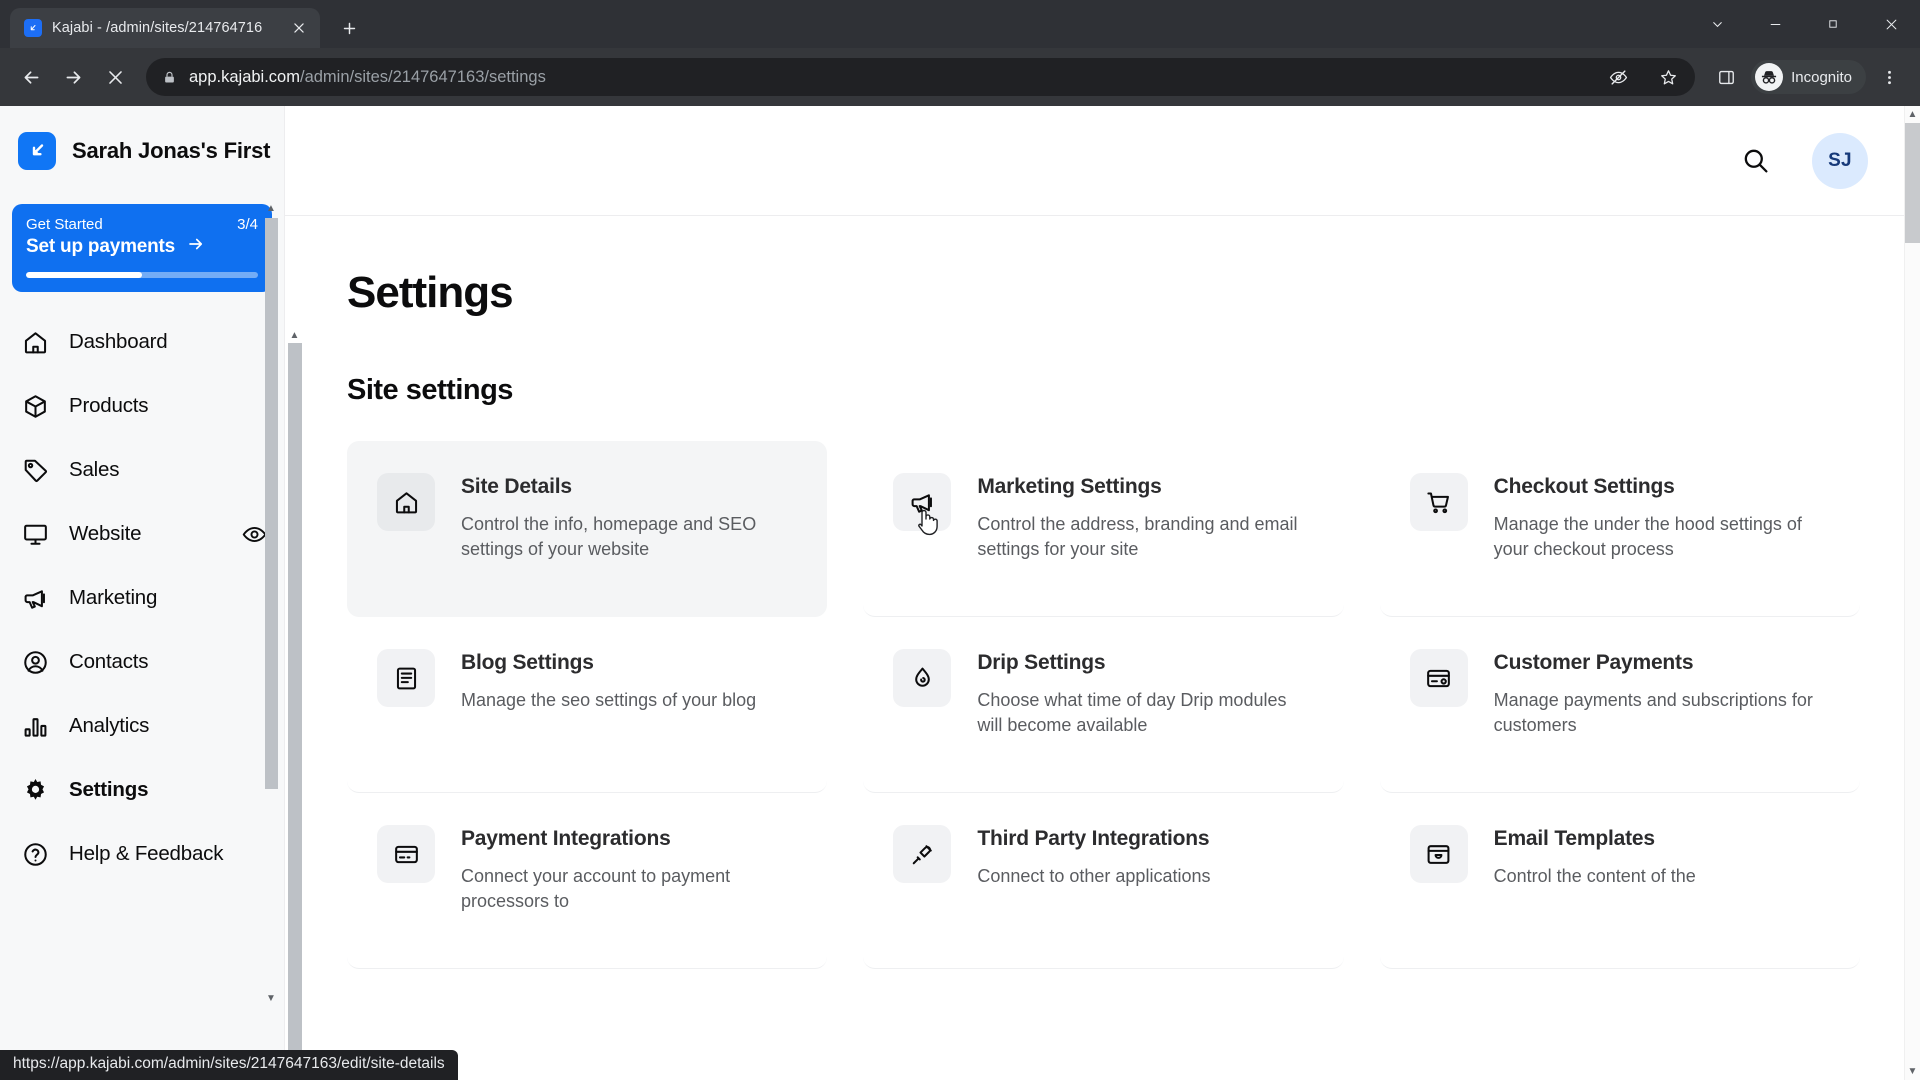 This screenshot has width=1920, height=1080. I want to click on card-title: Site Details, so click(516, 486).